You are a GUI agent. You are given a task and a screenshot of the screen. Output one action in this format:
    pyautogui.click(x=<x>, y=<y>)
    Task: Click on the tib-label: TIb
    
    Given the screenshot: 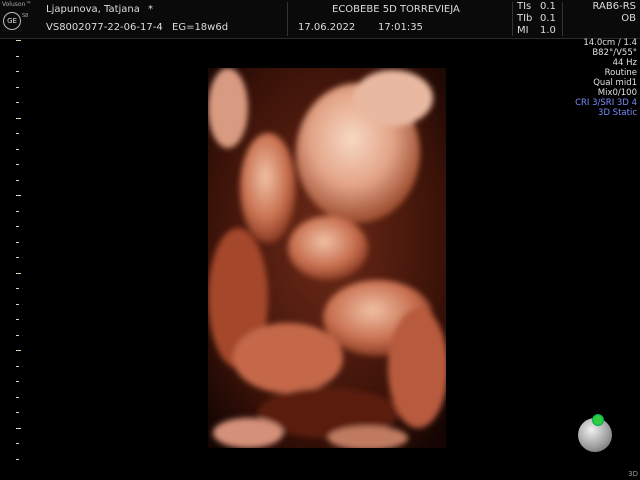 What is the action you would take?
    pyautogui.click(x=525, y=18)
    